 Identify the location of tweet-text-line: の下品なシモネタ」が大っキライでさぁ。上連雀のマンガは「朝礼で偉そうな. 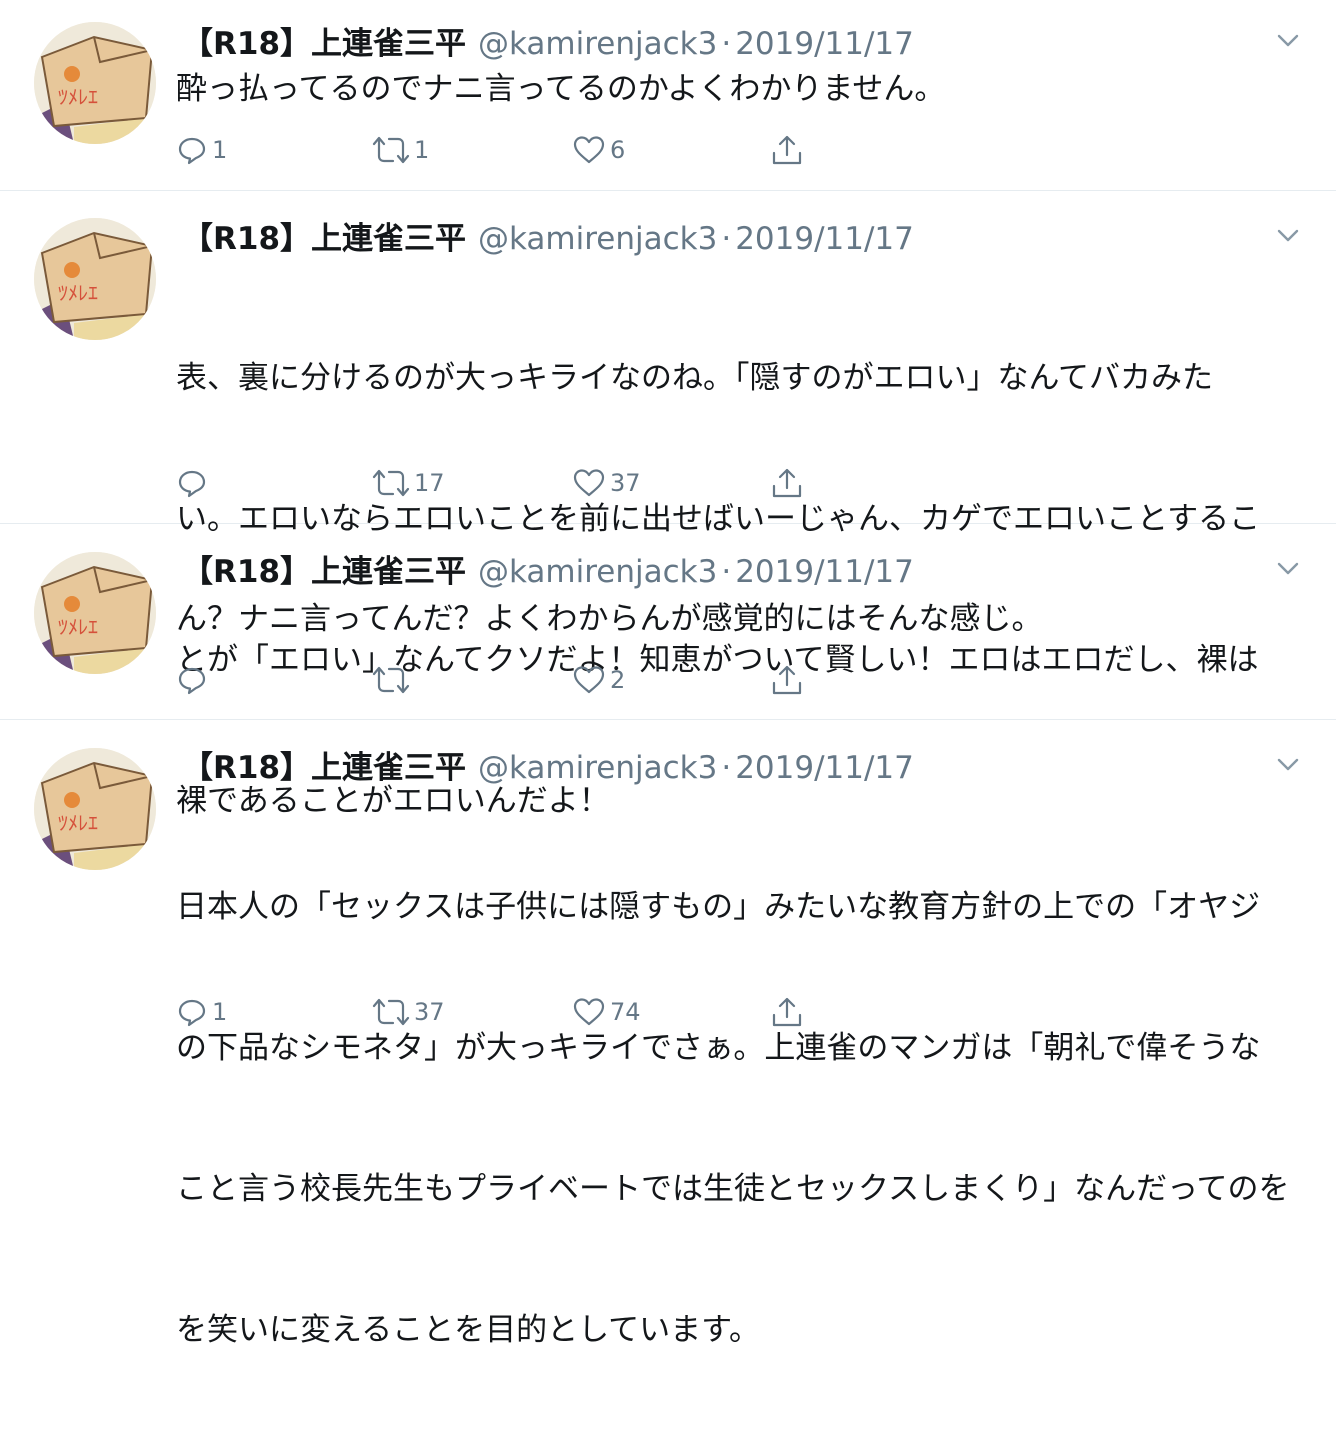
(718, 1048).